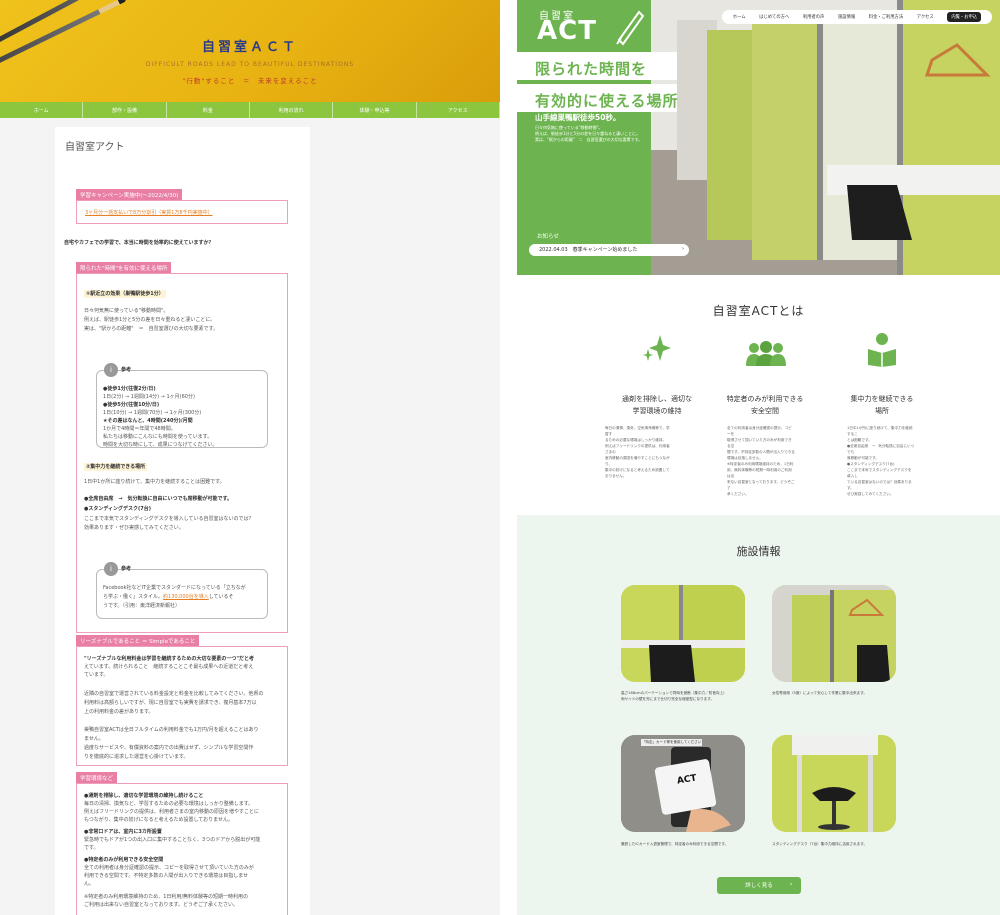  What do you see at coordinates (139, 429) in the screenshot?
I see `reference-line: 1か月で4時間＝年間で48時間。` at bounding box center [139, 429].